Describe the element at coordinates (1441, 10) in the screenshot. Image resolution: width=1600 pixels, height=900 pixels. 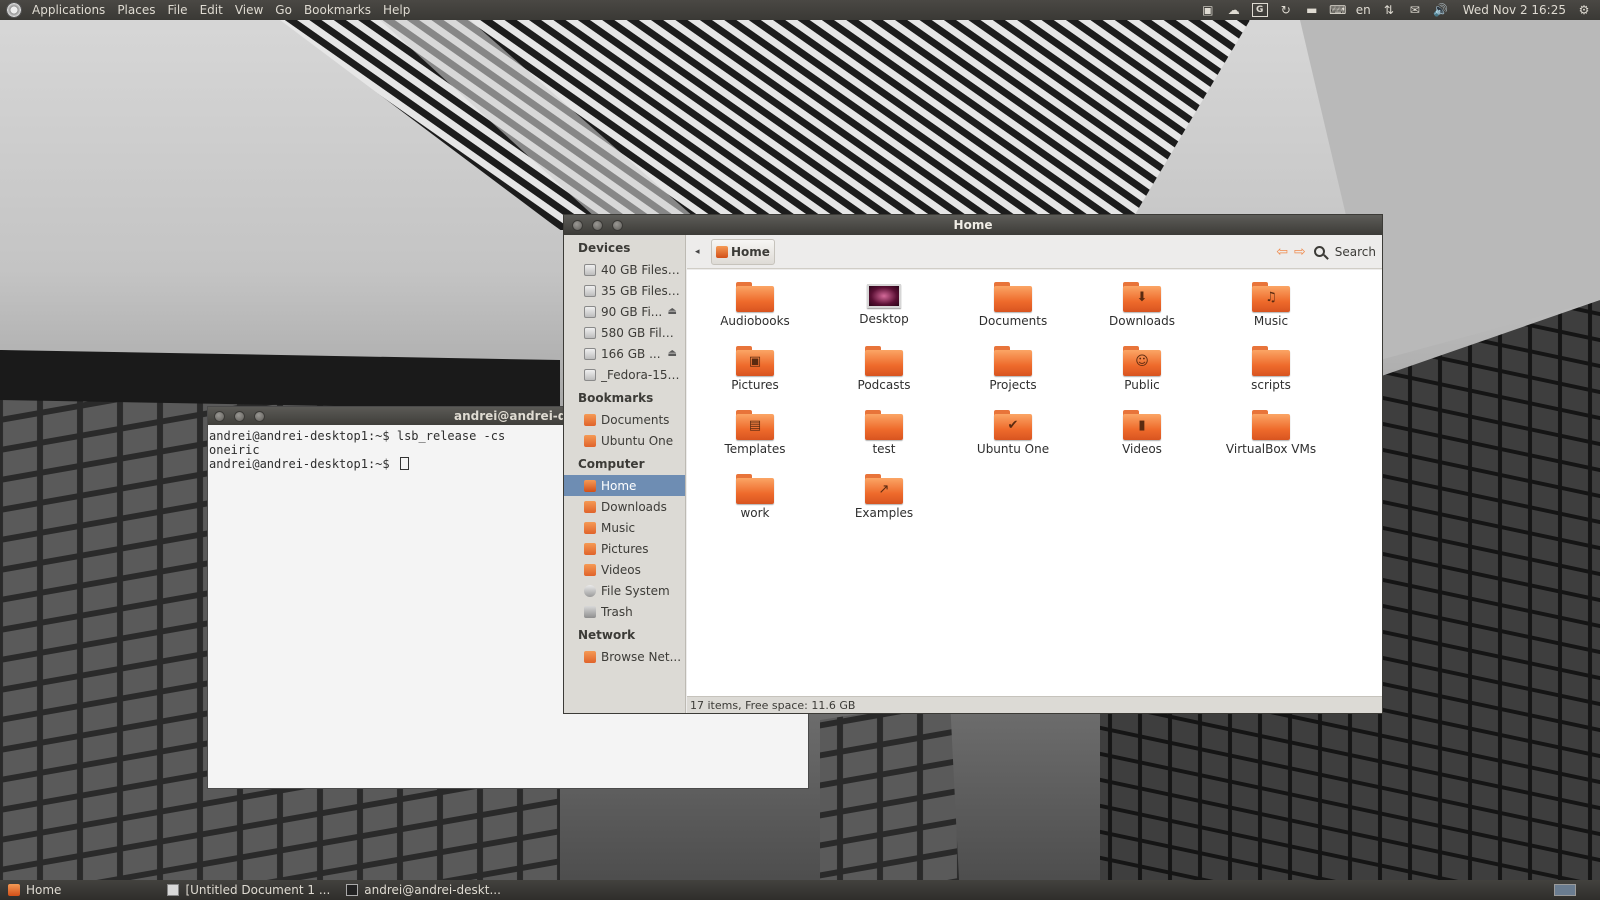
I see `volume-icon: 🔊` at that location.